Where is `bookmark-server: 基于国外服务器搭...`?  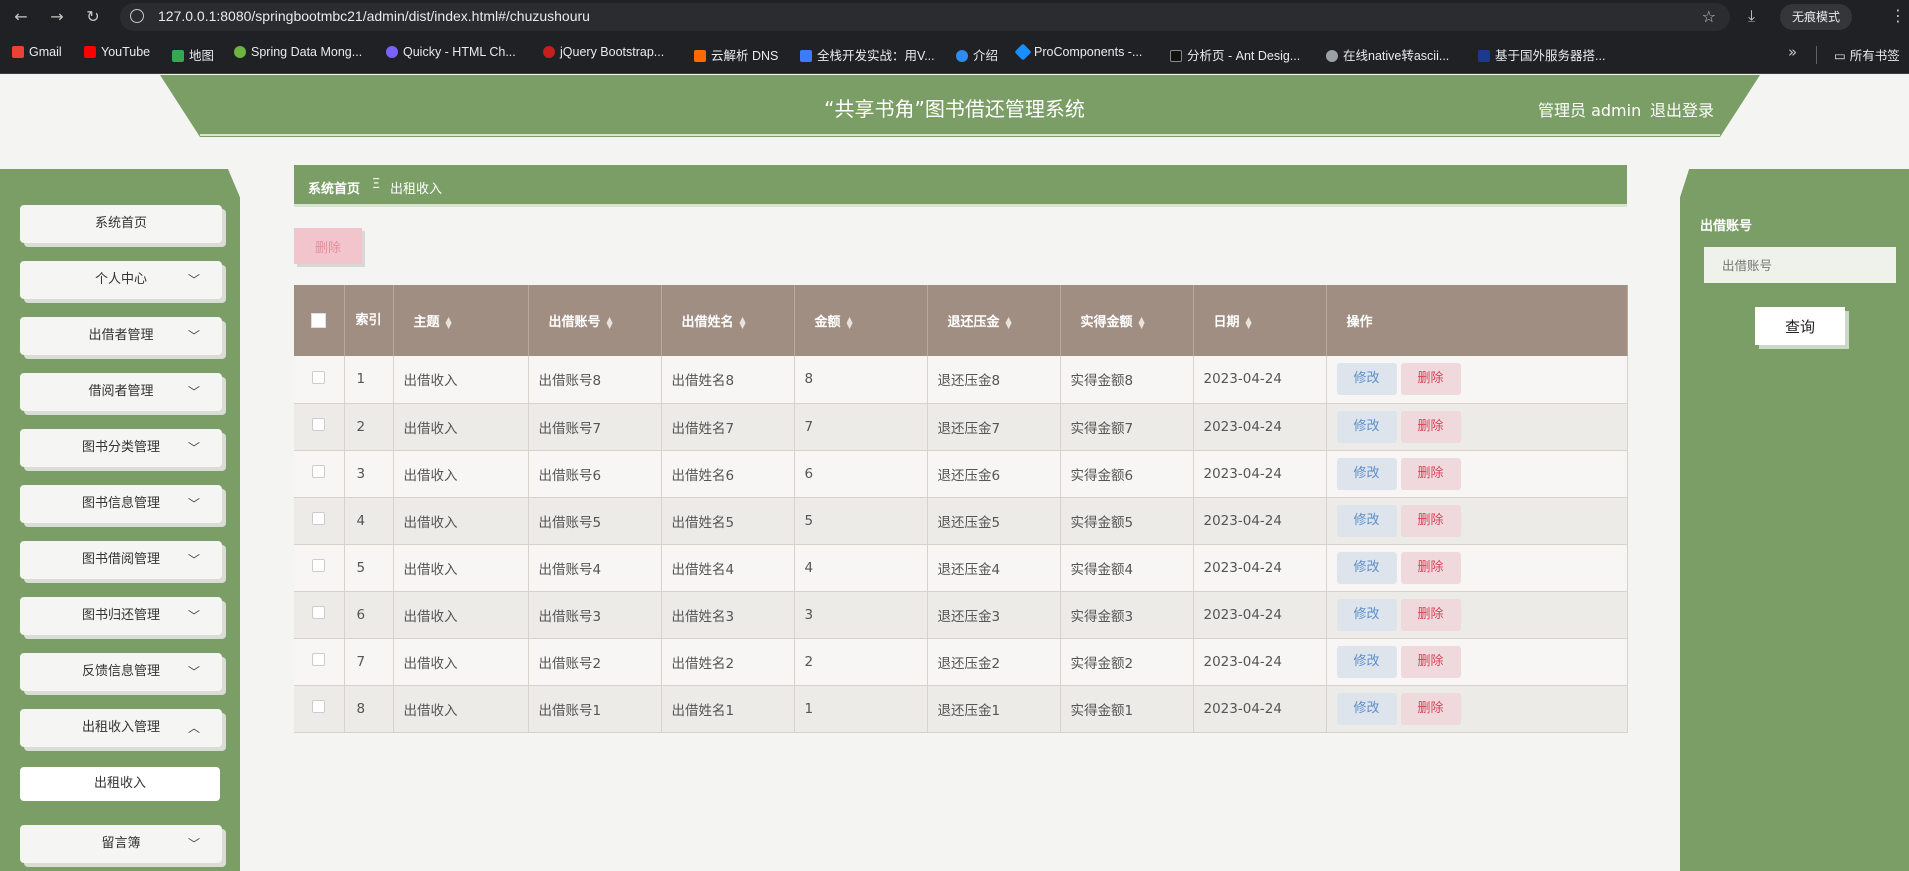 bookmark-server: 基于国外服务器搭... is located at coordinates (1541, 54).